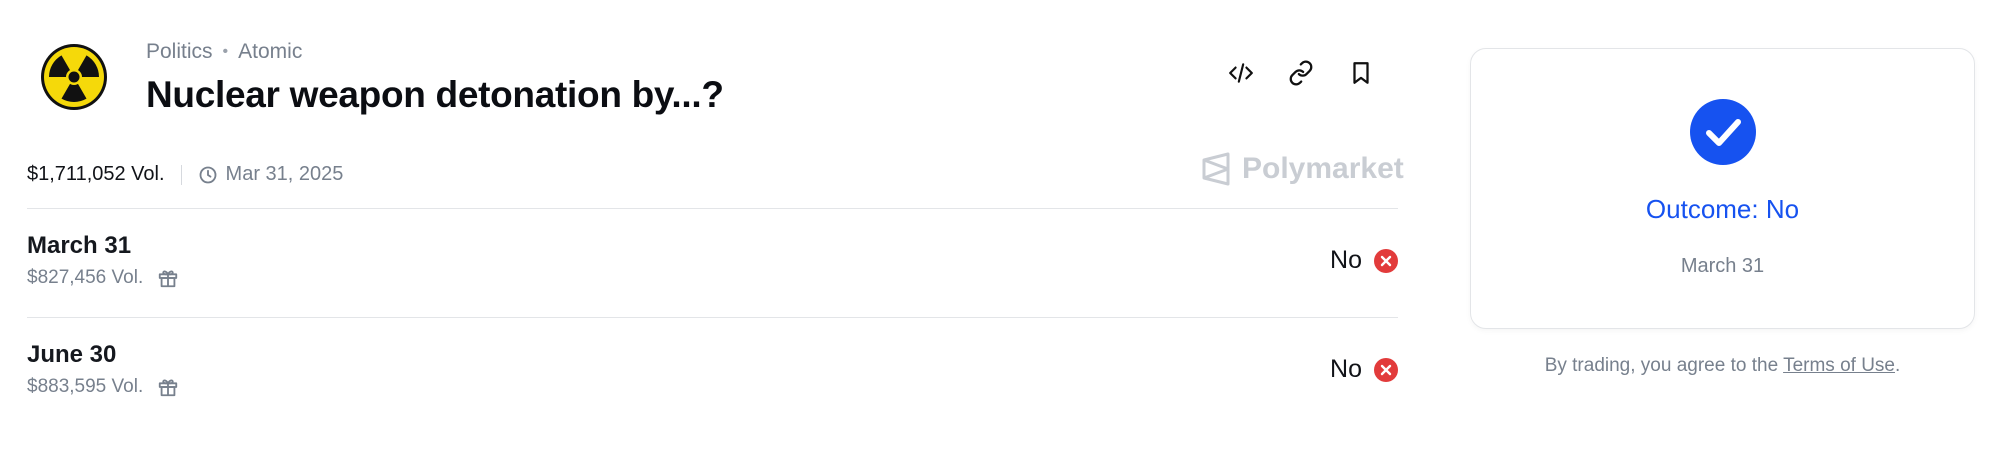 The height and width of the screenshot is (452, 2000). I want to click on embed-code-icon, so click(1241, 73).